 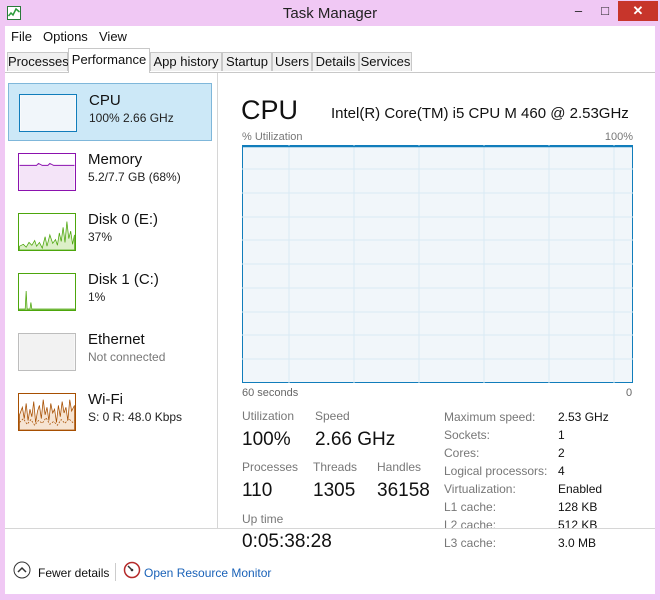 What do you see at coordinates (134, 177) in the screenshot?
I see `sidebar-item-subtitle: 5.2/7.7 GB (68%)` at bounding box center [134, 177].